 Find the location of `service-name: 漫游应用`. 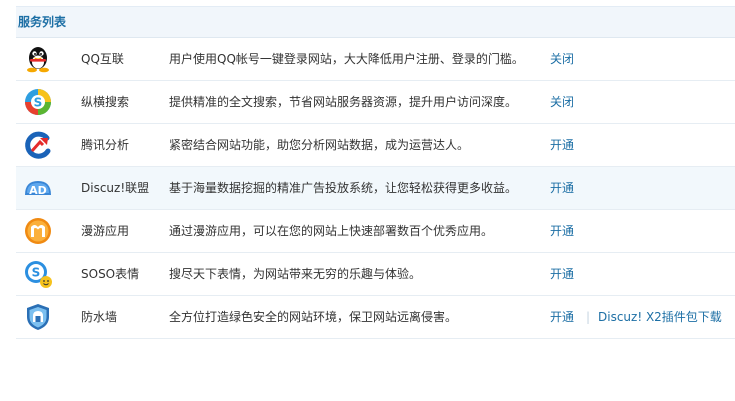

service-name: 漫游应用 is located at coordinates (105, 231).